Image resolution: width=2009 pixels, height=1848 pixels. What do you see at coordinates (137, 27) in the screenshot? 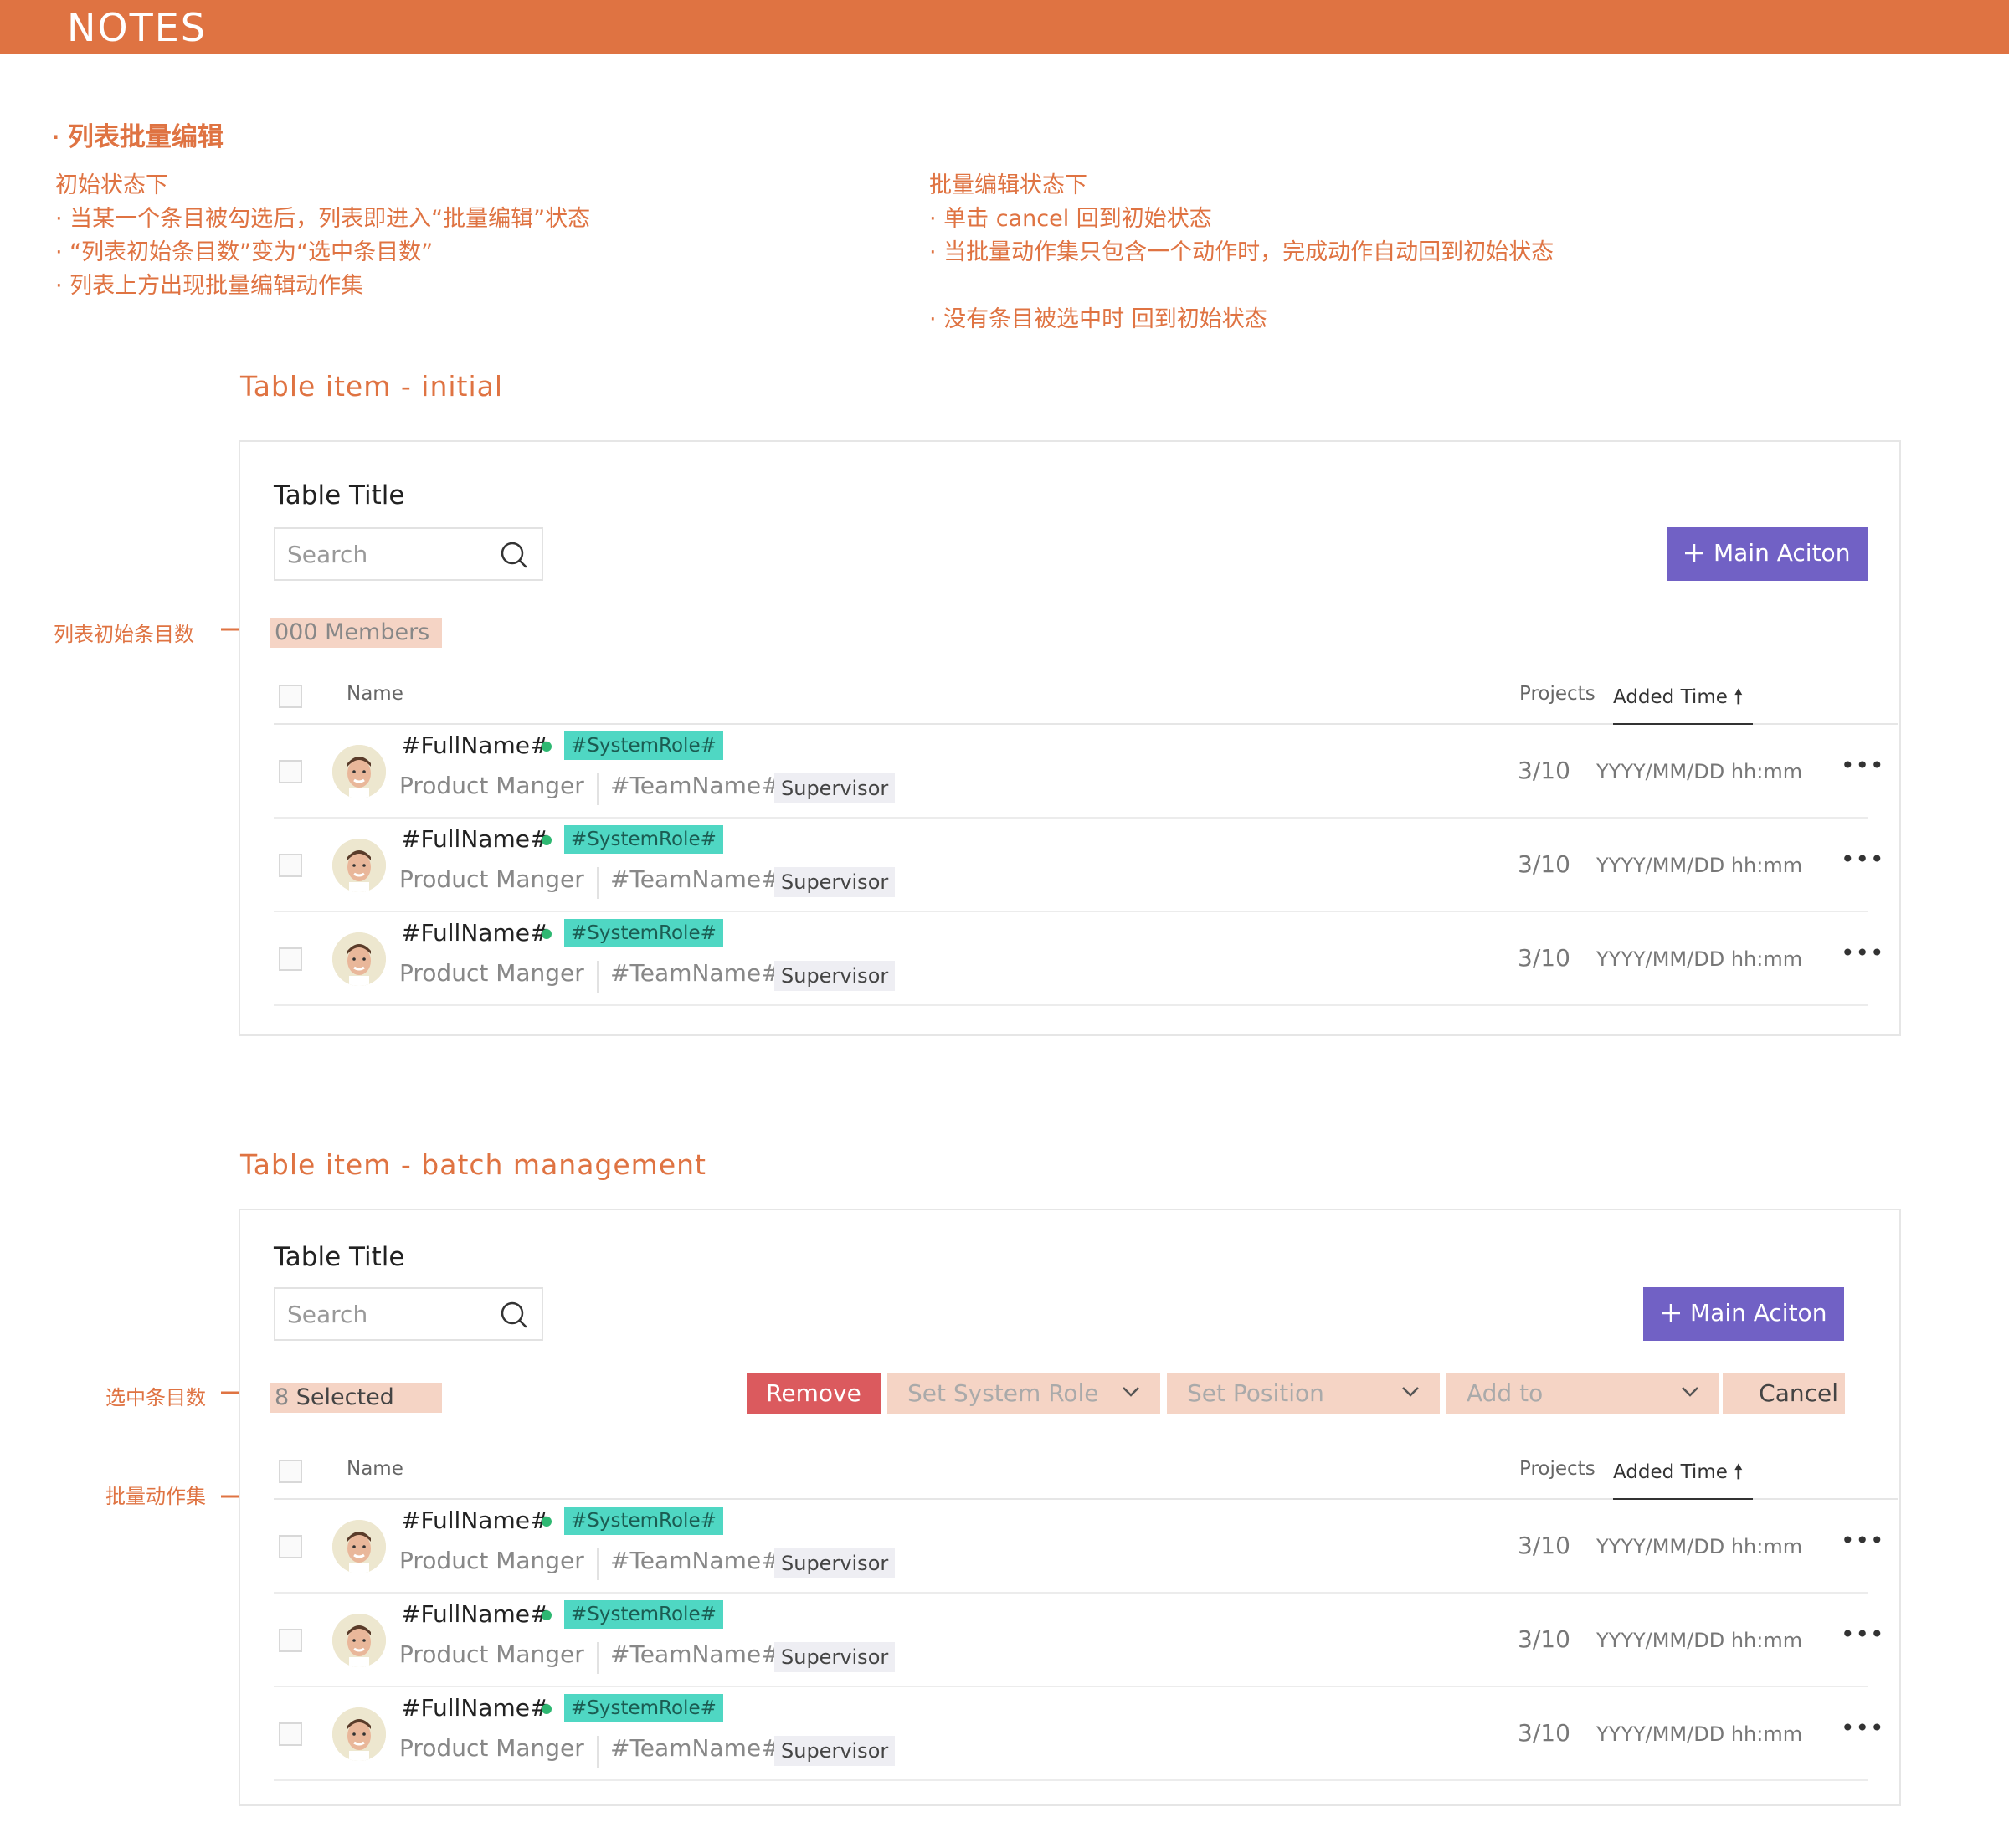
I see `page-title: NOTES` at bounding box center [137, 27].